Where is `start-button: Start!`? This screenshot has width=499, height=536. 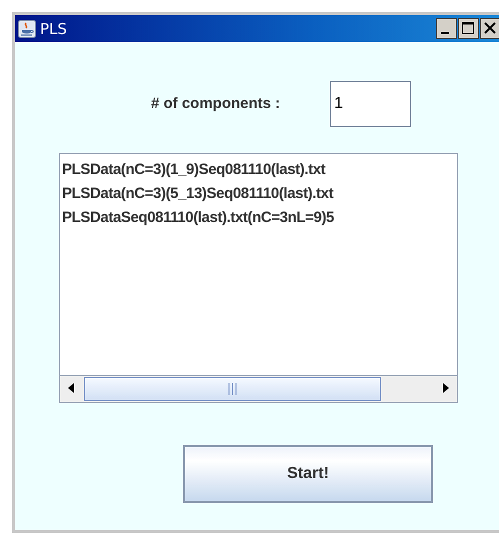
start-button: Start! is located at coordinates (308, 474).